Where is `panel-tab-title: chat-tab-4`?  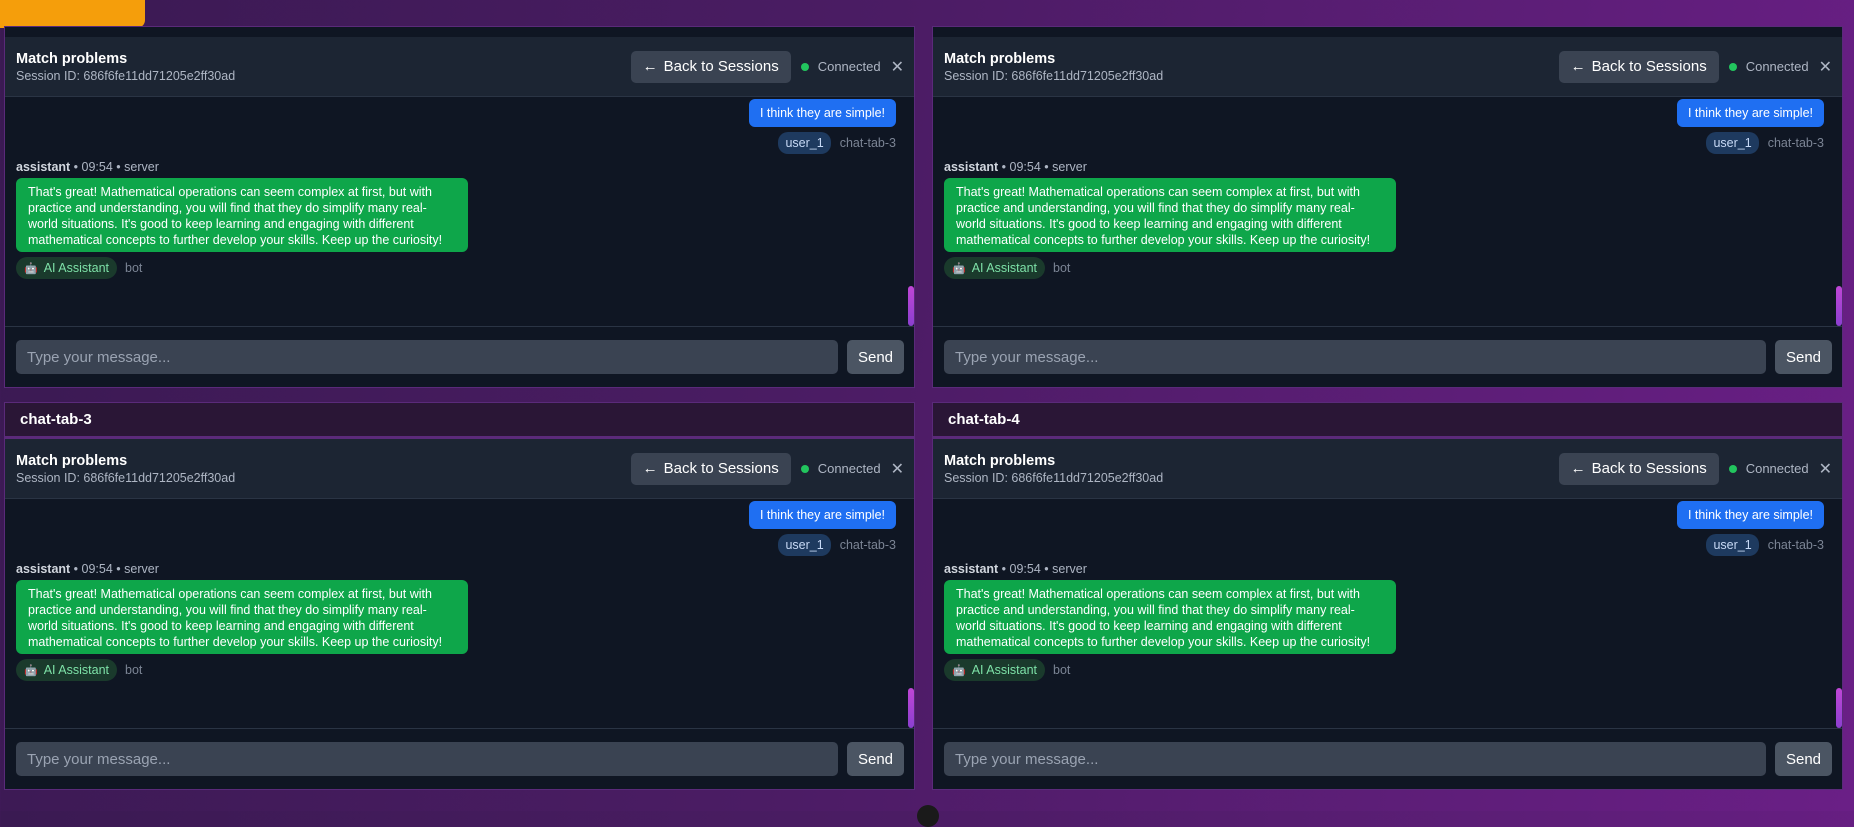 panel-tab-title: chat-tab-4 is located at coordinates (1387, 421).